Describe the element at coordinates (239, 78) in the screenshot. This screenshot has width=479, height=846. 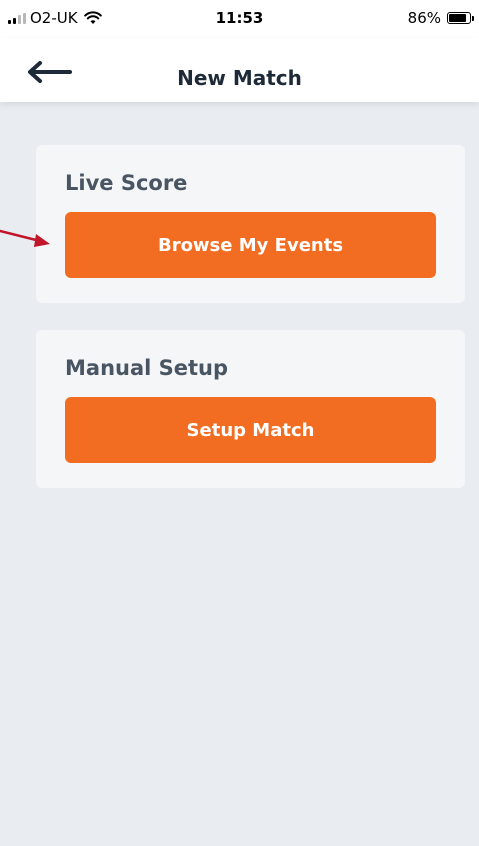
I see `page-title: New Match` at that location.